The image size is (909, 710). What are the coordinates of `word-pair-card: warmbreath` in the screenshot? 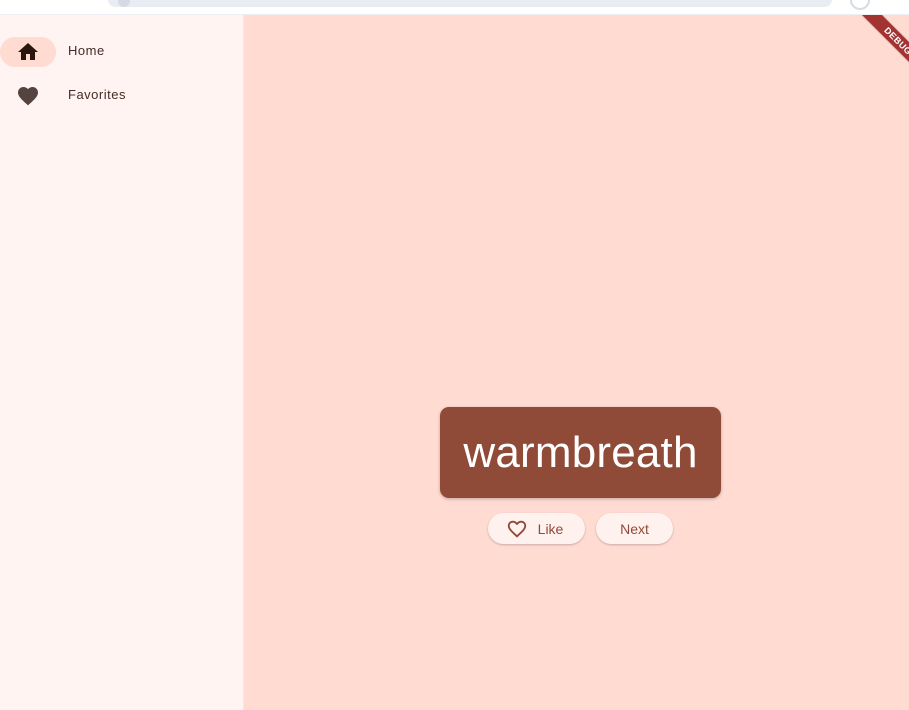 It's located at (580, 452).